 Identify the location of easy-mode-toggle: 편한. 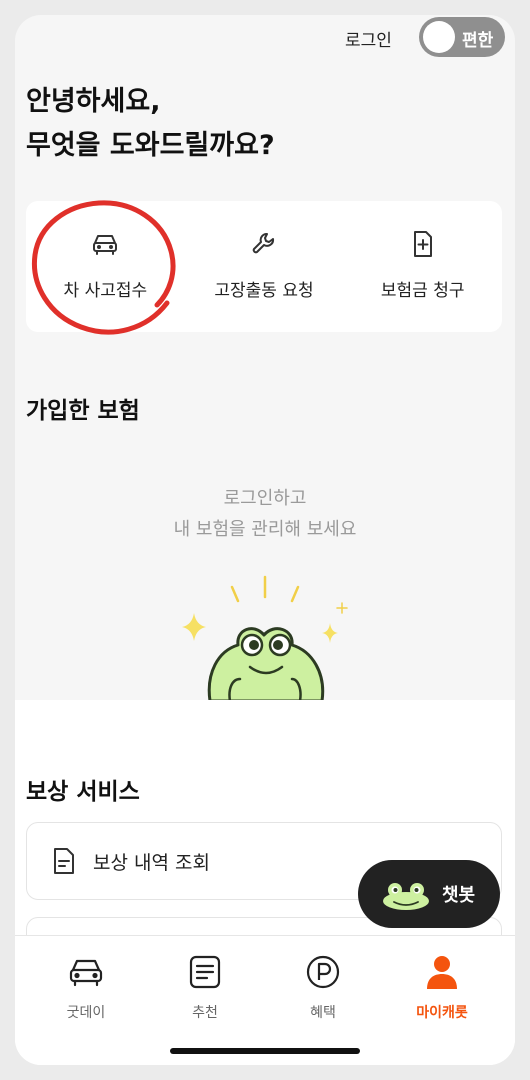
(462, 37).